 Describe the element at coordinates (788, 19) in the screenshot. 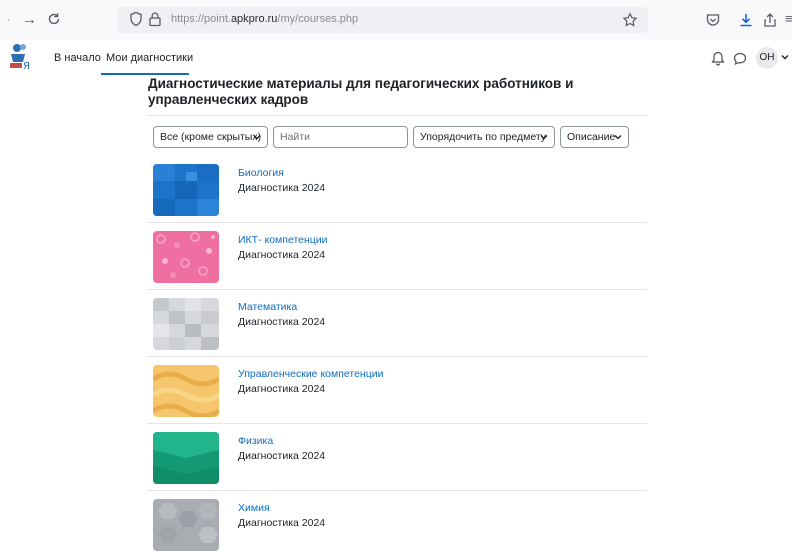

I see `menu-icon: ≡` at that location.